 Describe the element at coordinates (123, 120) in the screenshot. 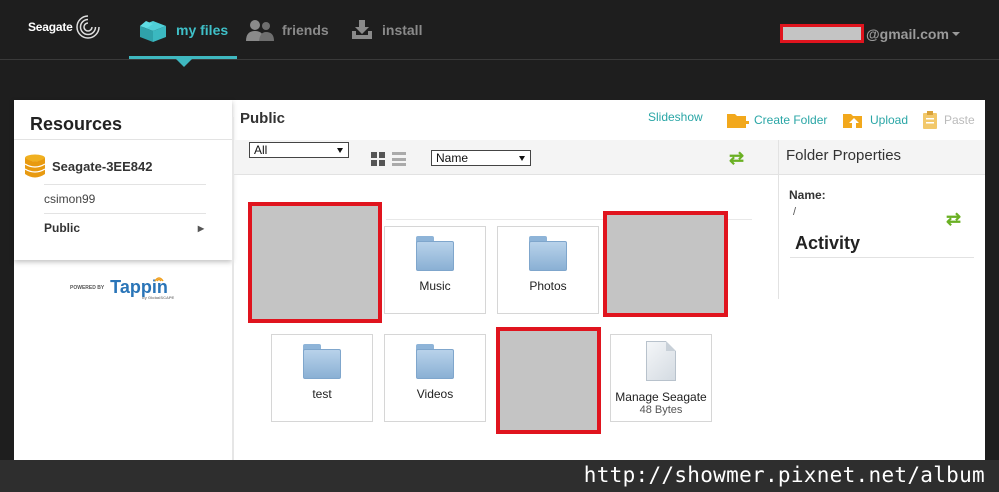

I see `resources-title: Resources` at that location.